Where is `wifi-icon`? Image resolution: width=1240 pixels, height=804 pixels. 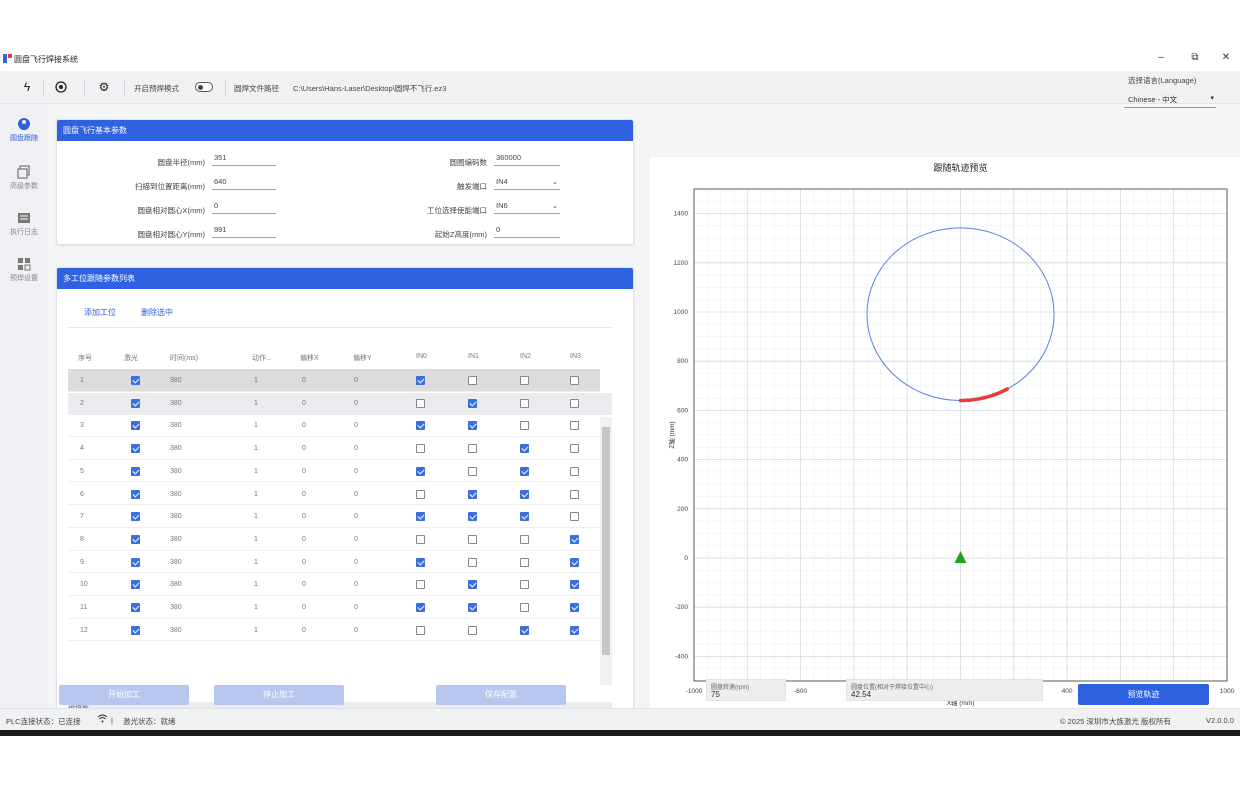 wifi-icon is located at coordinates (102, 718).